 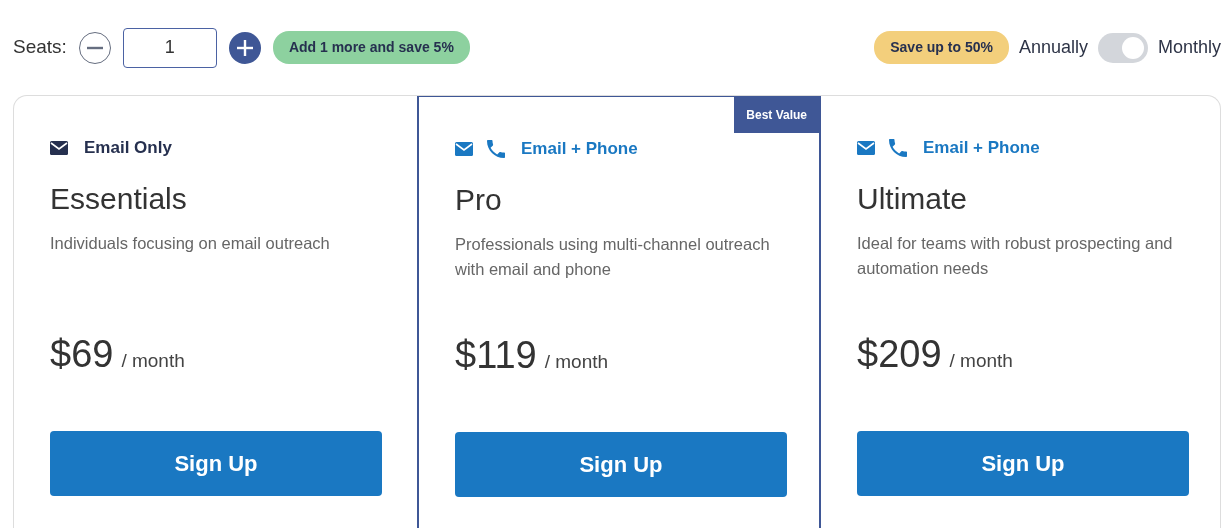 I want to click on plan-price: $69, so click(x=82, y=354).